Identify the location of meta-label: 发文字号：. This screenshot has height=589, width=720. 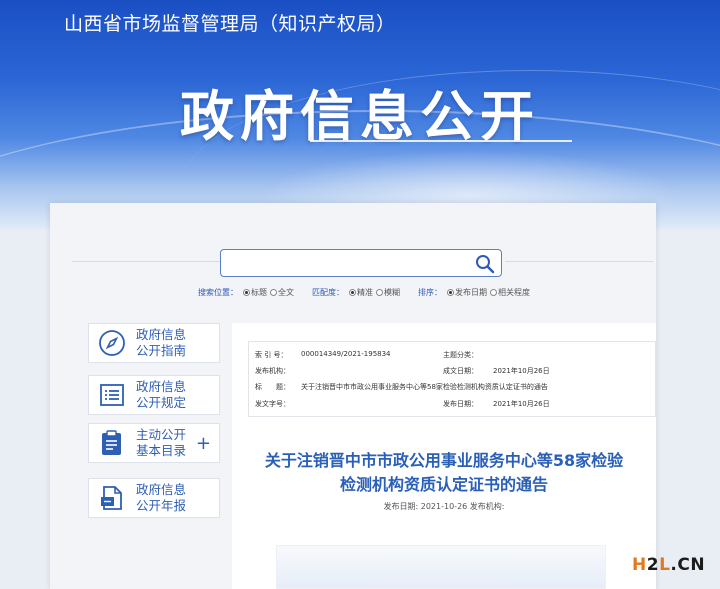
(272, 404).